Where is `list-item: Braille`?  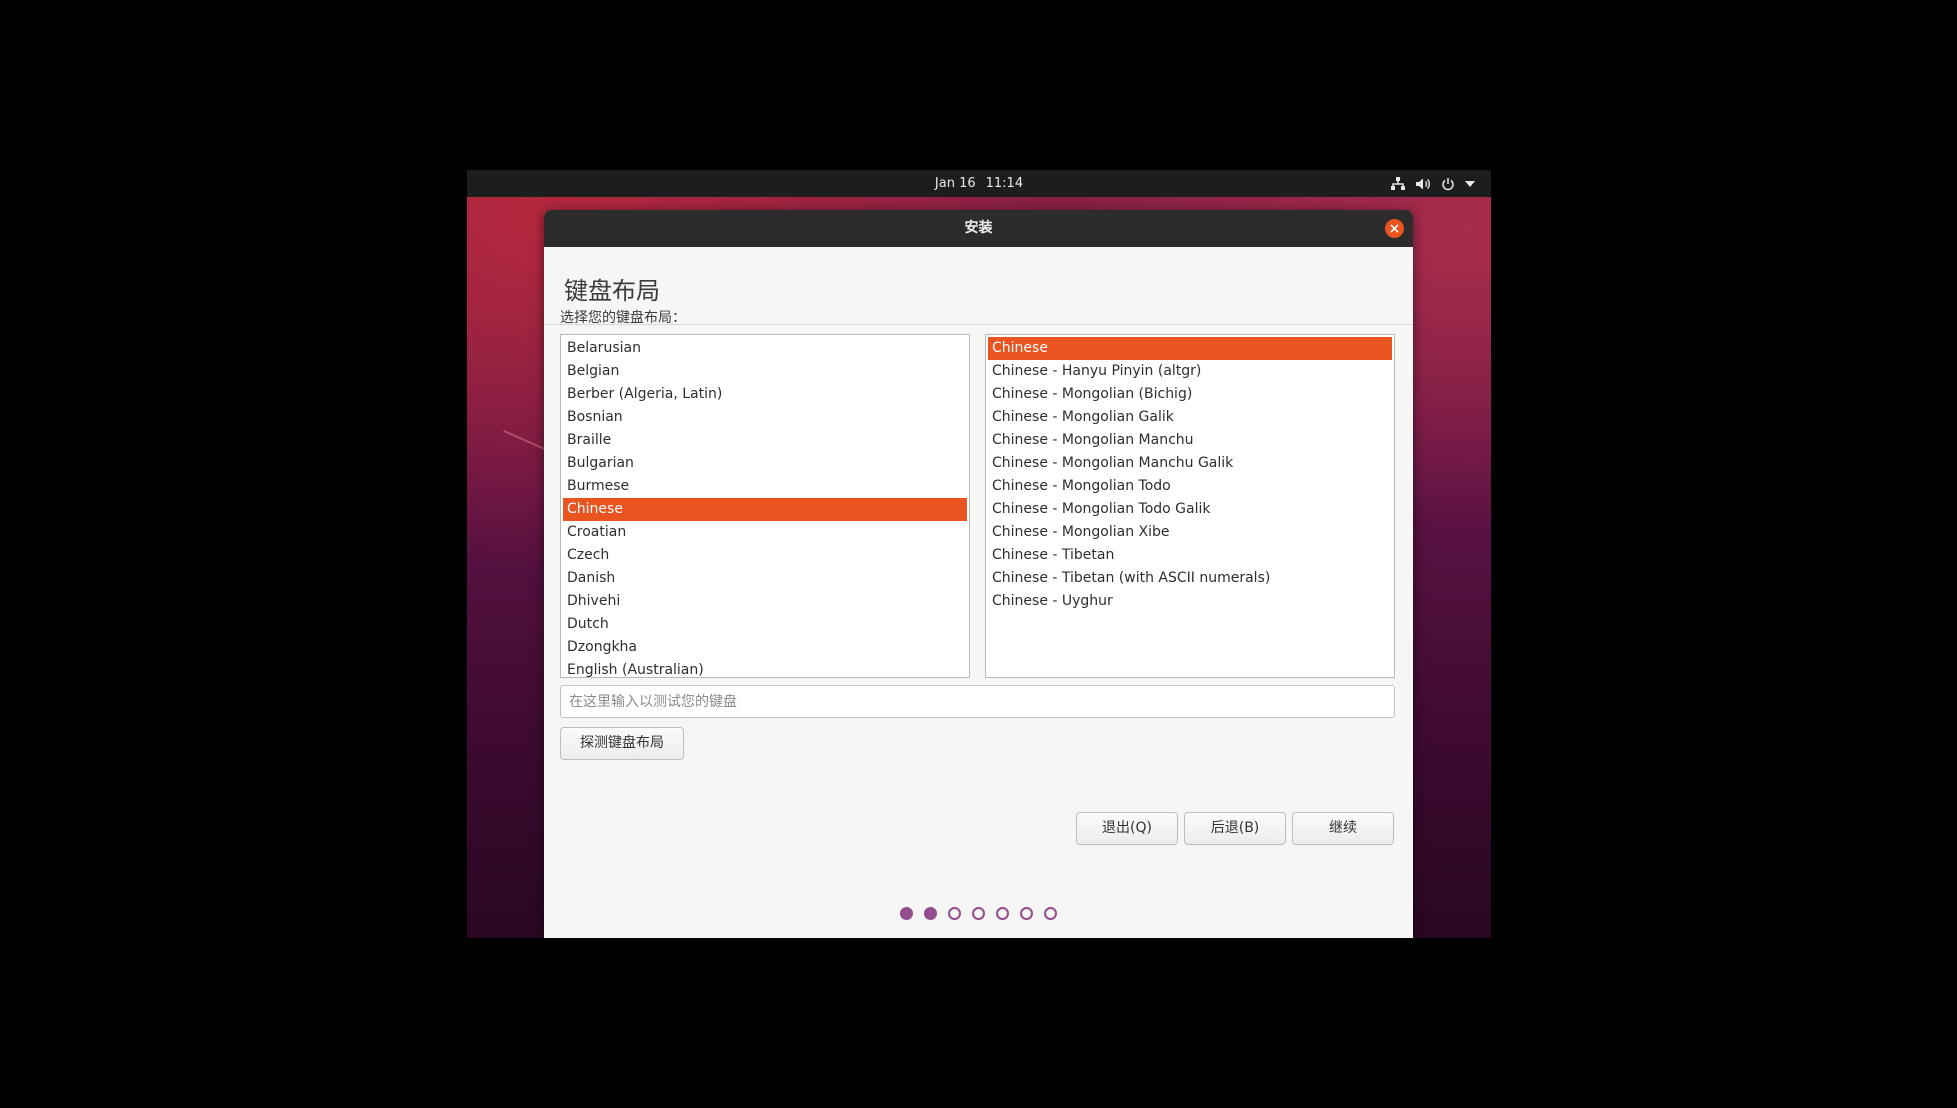 list-item: Braille is located at coordinates (765, 440).